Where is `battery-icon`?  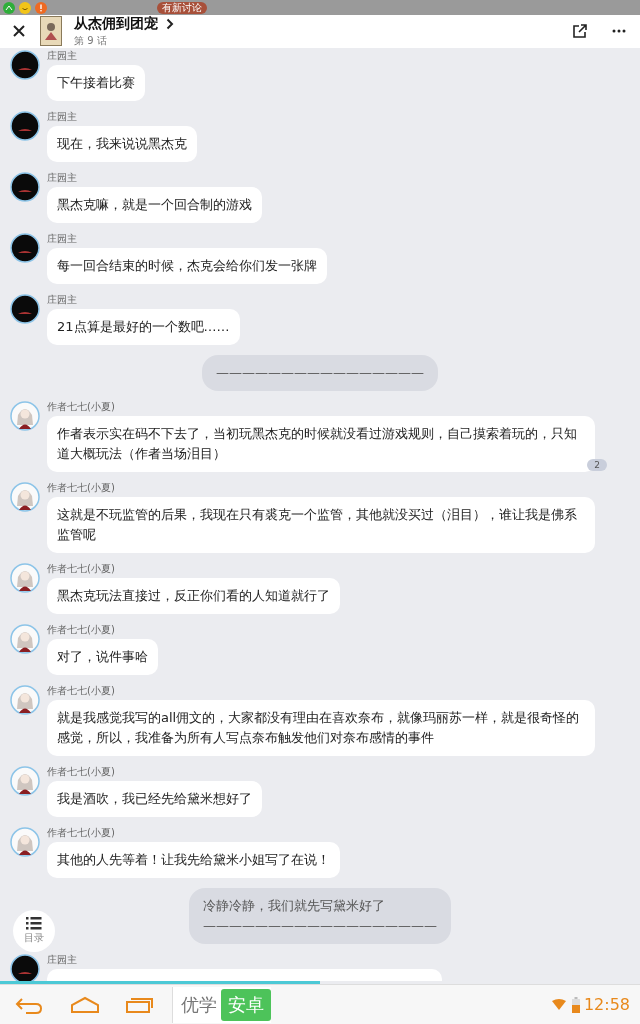 battery-icon is located at coordinates (575, 1004).